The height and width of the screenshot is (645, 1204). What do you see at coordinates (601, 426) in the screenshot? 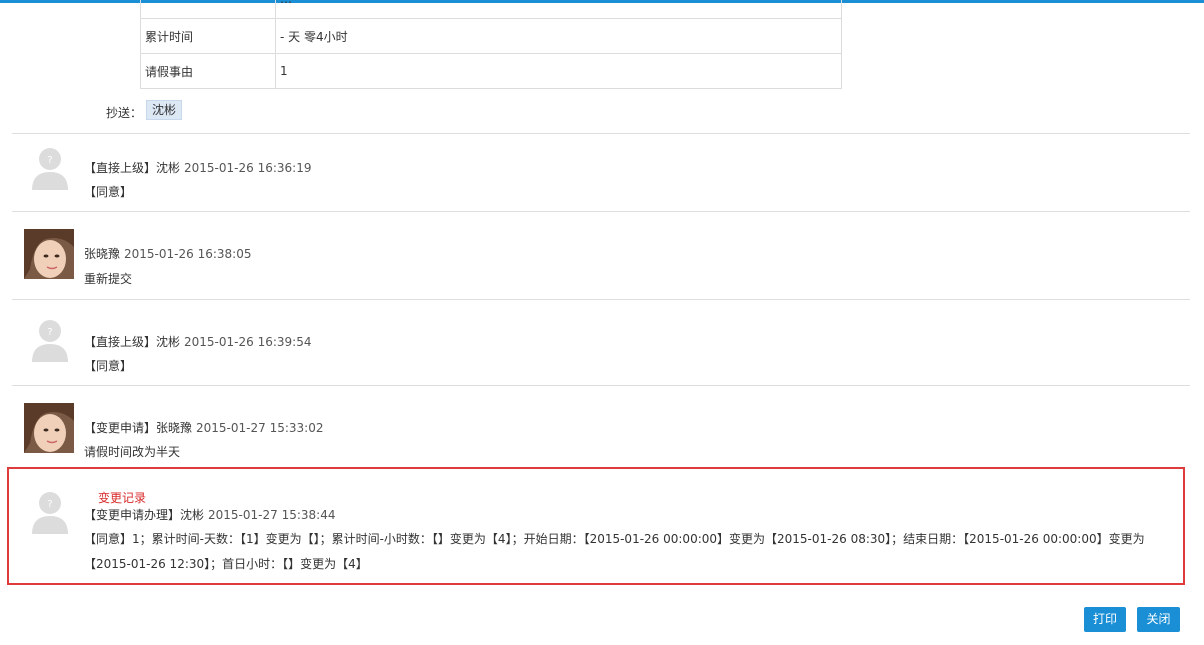
I see `comment-item: 【变更申请】张晓豫 2015-01-27 15:33:02 请假时间改为半天` at bounding box center [601, 426].